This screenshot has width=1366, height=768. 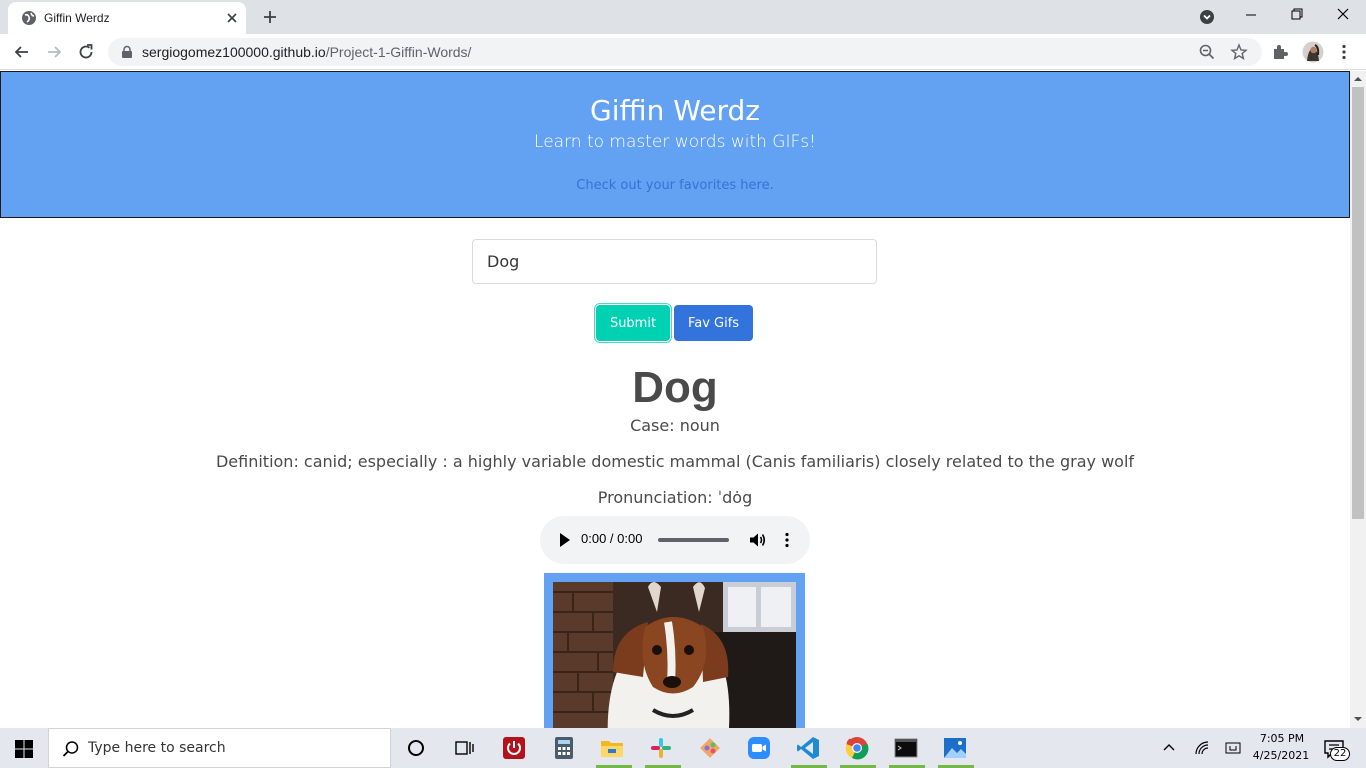 What do you see at coordinates (674, 261) in the screenshot?
I see `word-search-input` at bounding box center [674, 261].